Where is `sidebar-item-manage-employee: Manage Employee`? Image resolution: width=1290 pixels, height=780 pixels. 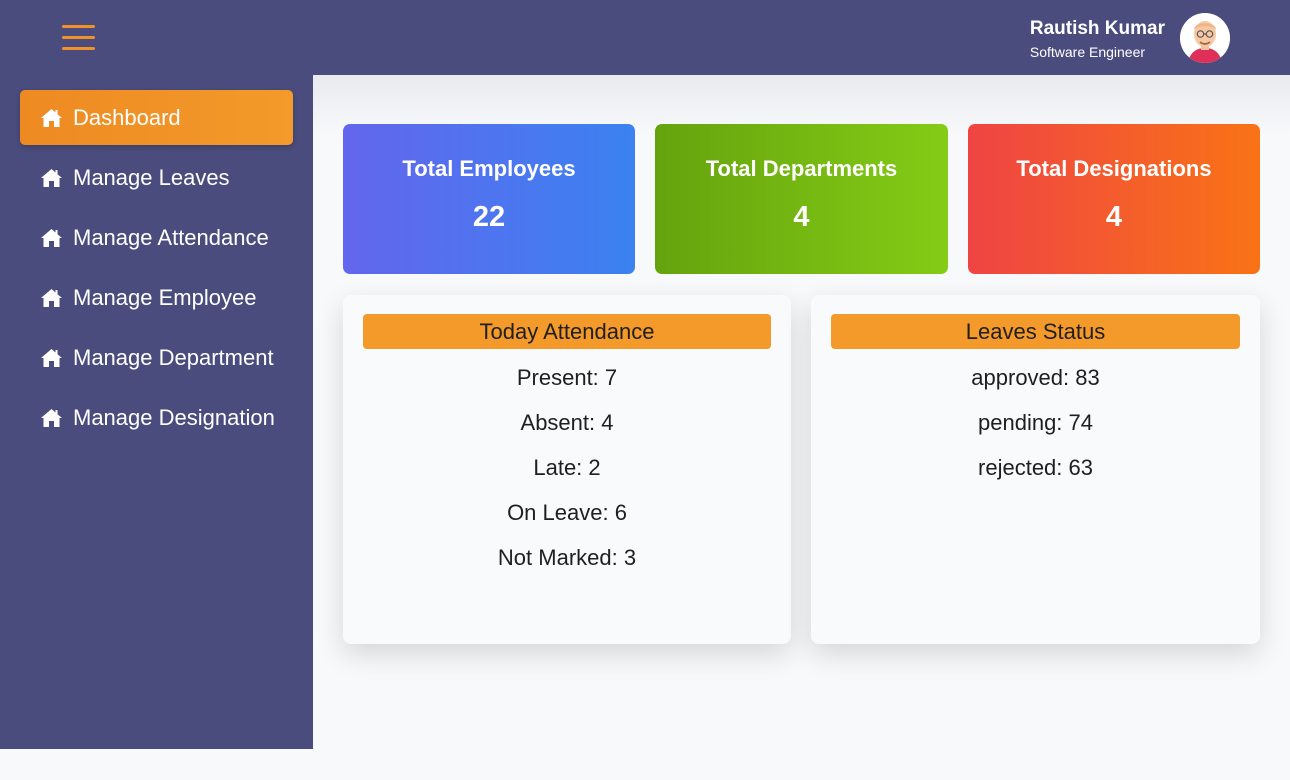 sidebar-item-manage-employee: Manage Employee is located at coordinates (156, 297).